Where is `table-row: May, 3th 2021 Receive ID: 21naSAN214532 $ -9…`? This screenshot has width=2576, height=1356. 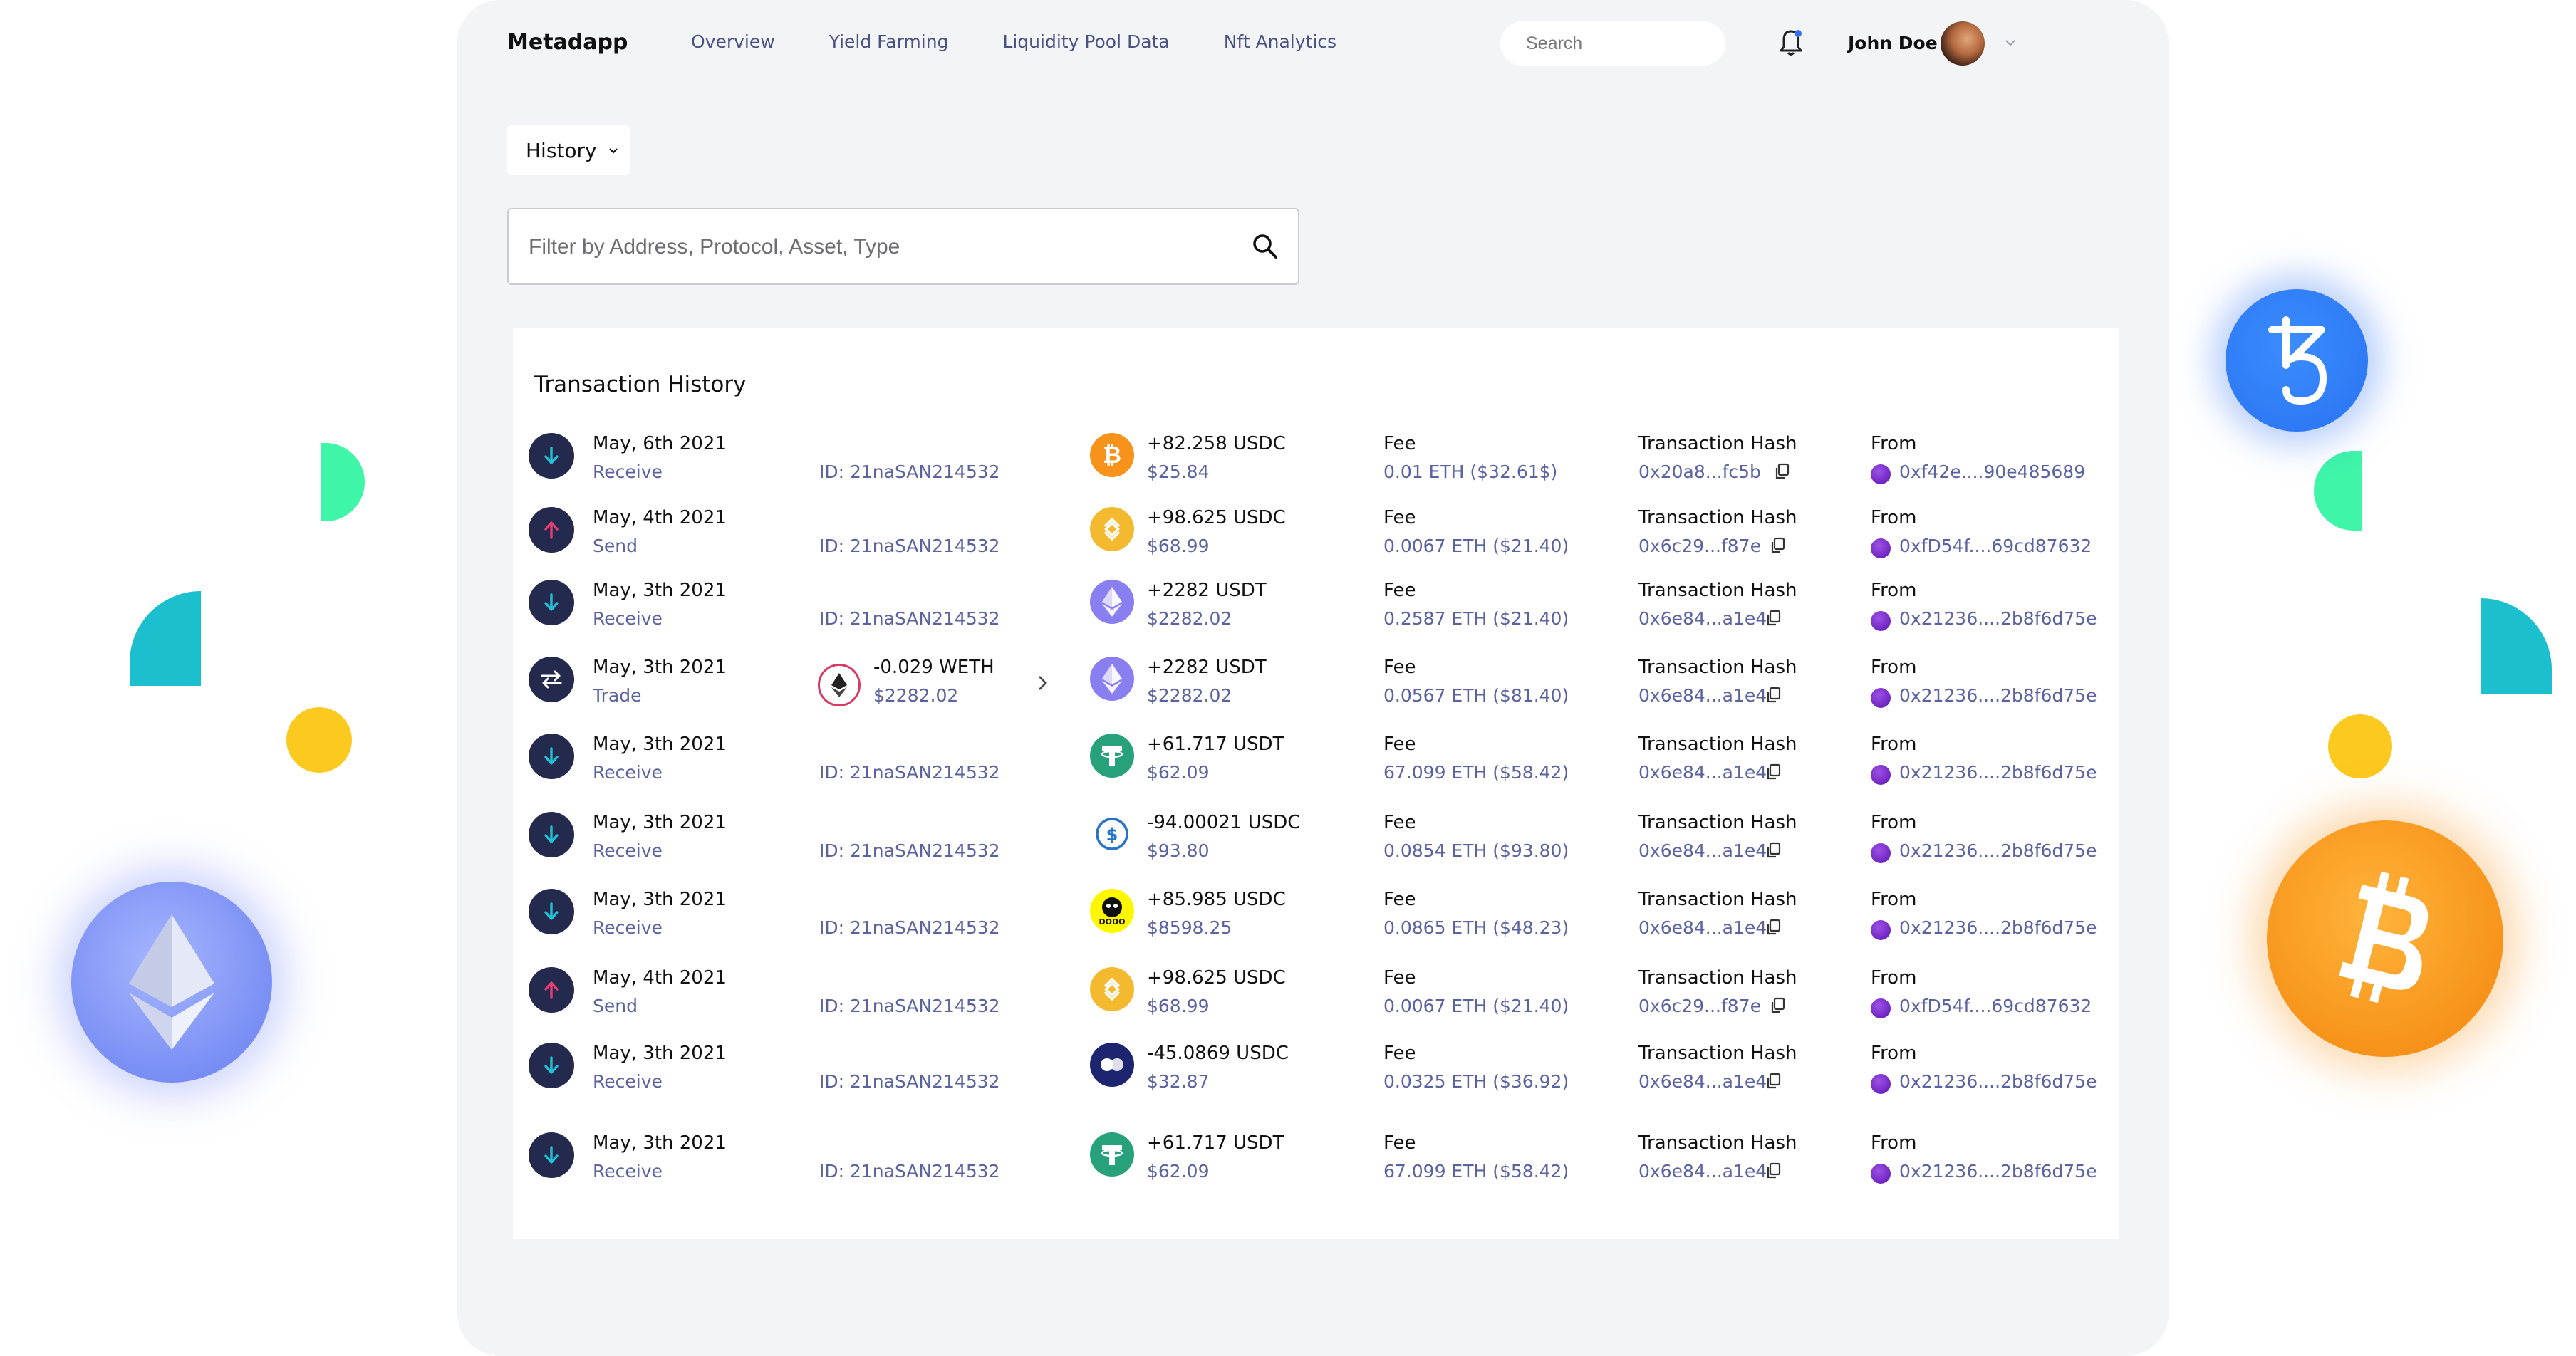
table-row: May, 3th 2021 Receive ID: 21naSAN214532 $ -9… is located at coordinates (1316, 847).